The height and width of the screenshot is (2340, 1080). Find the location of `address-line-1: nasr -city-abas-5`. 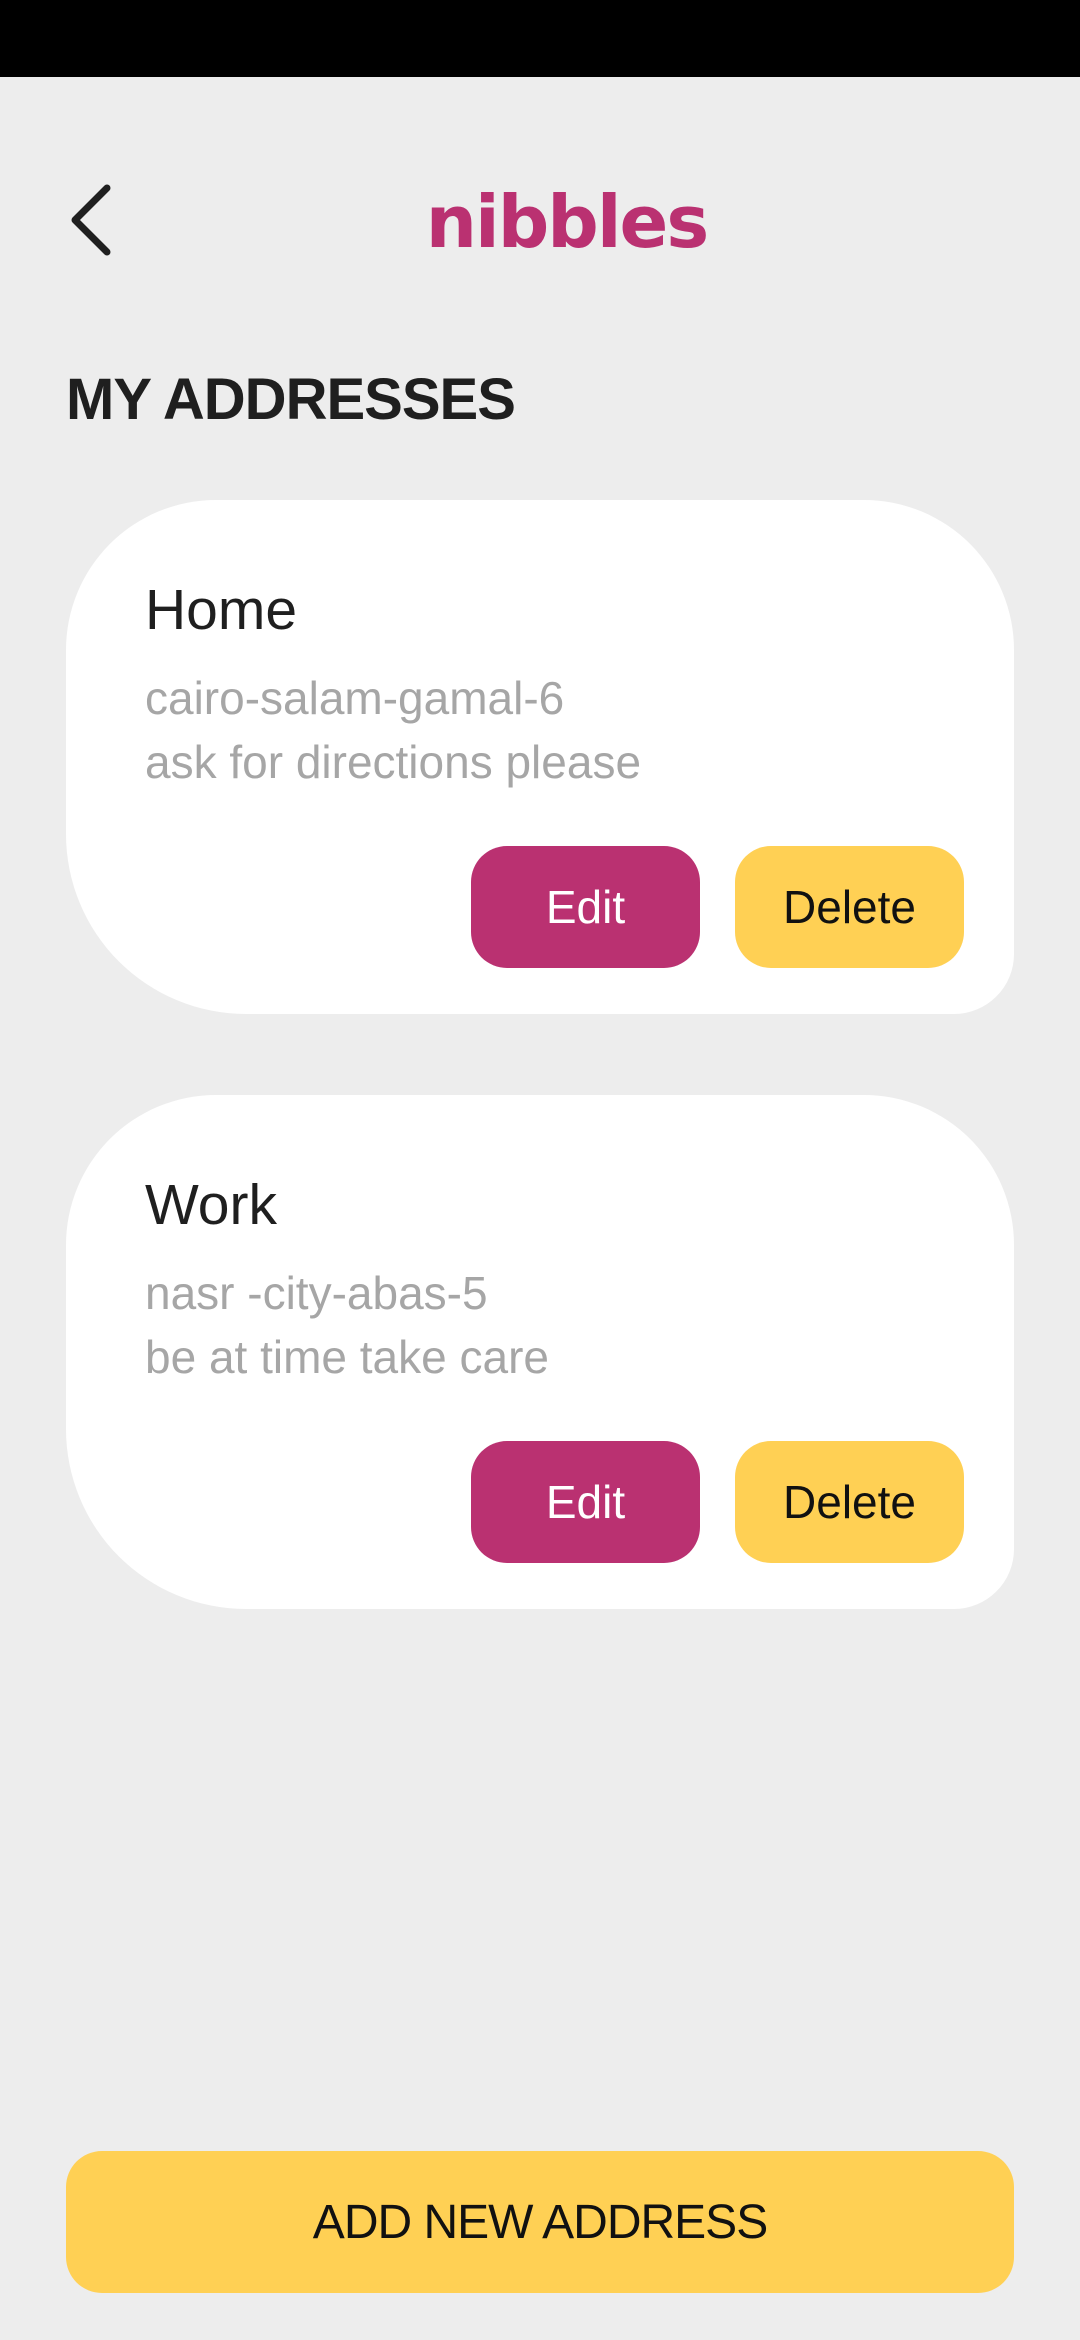

address-line-1: nasr -city-abas-5 is located at coordinates (316, 1293).